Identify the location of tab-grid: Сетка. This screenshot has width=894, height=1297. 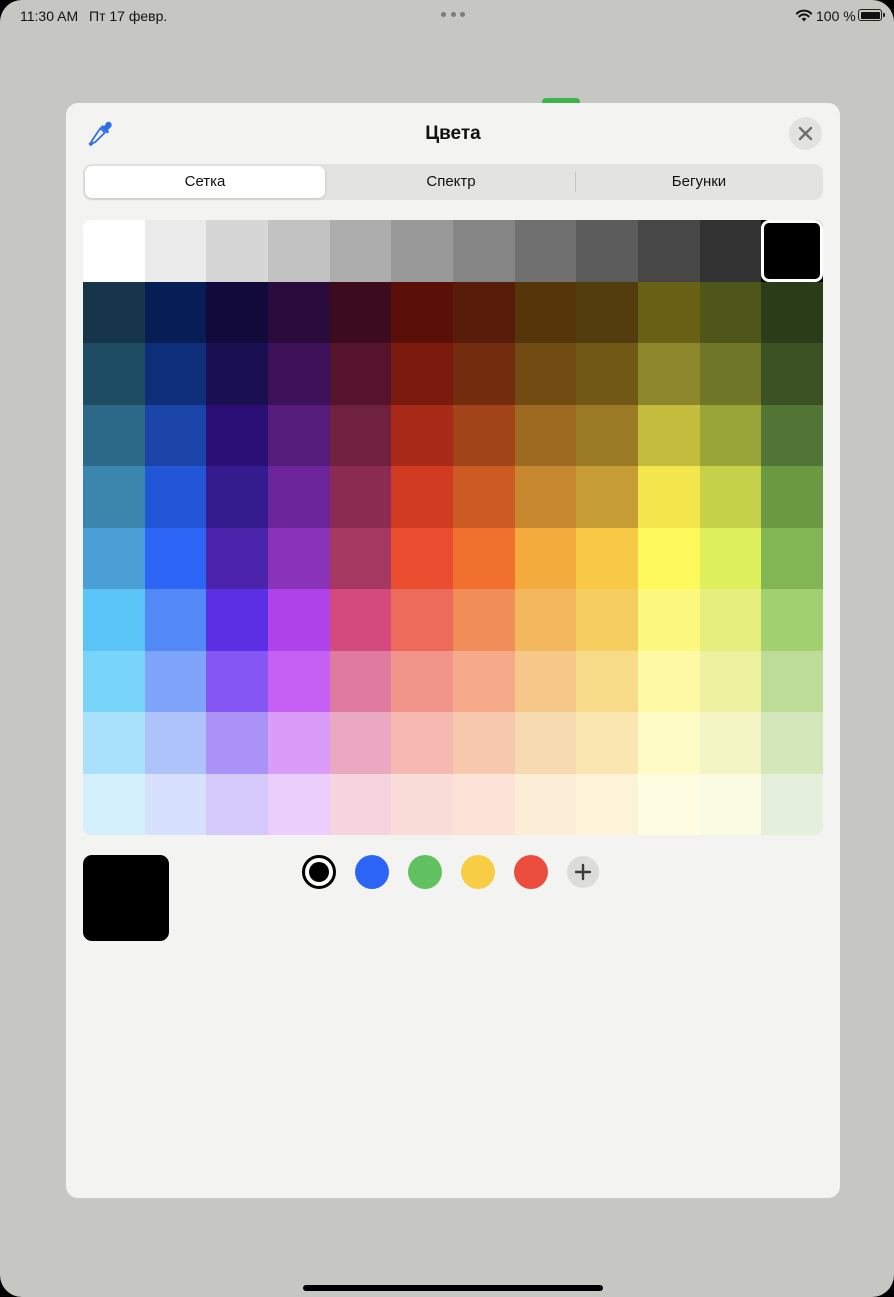
(205, 182).